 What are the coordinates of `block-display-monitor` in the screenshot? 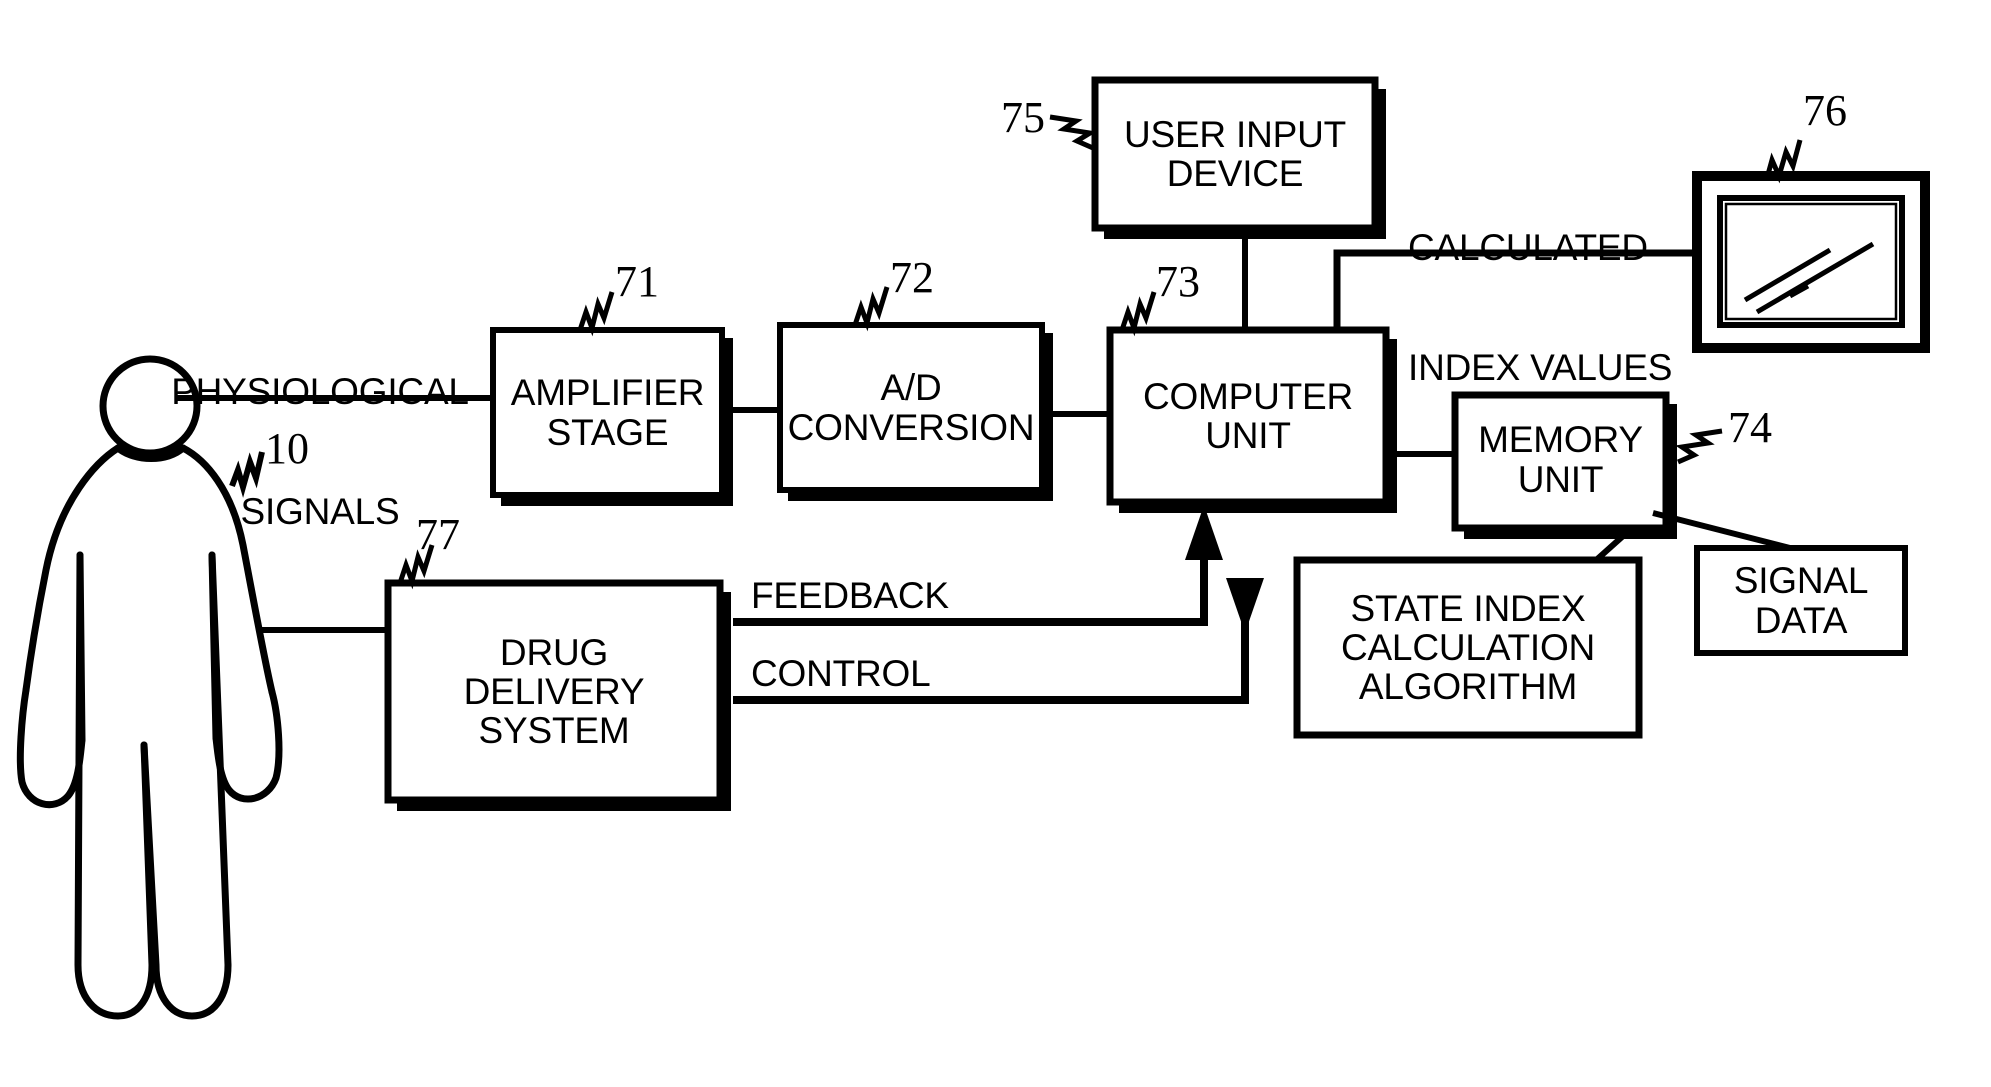 It's located at (1811, 262).